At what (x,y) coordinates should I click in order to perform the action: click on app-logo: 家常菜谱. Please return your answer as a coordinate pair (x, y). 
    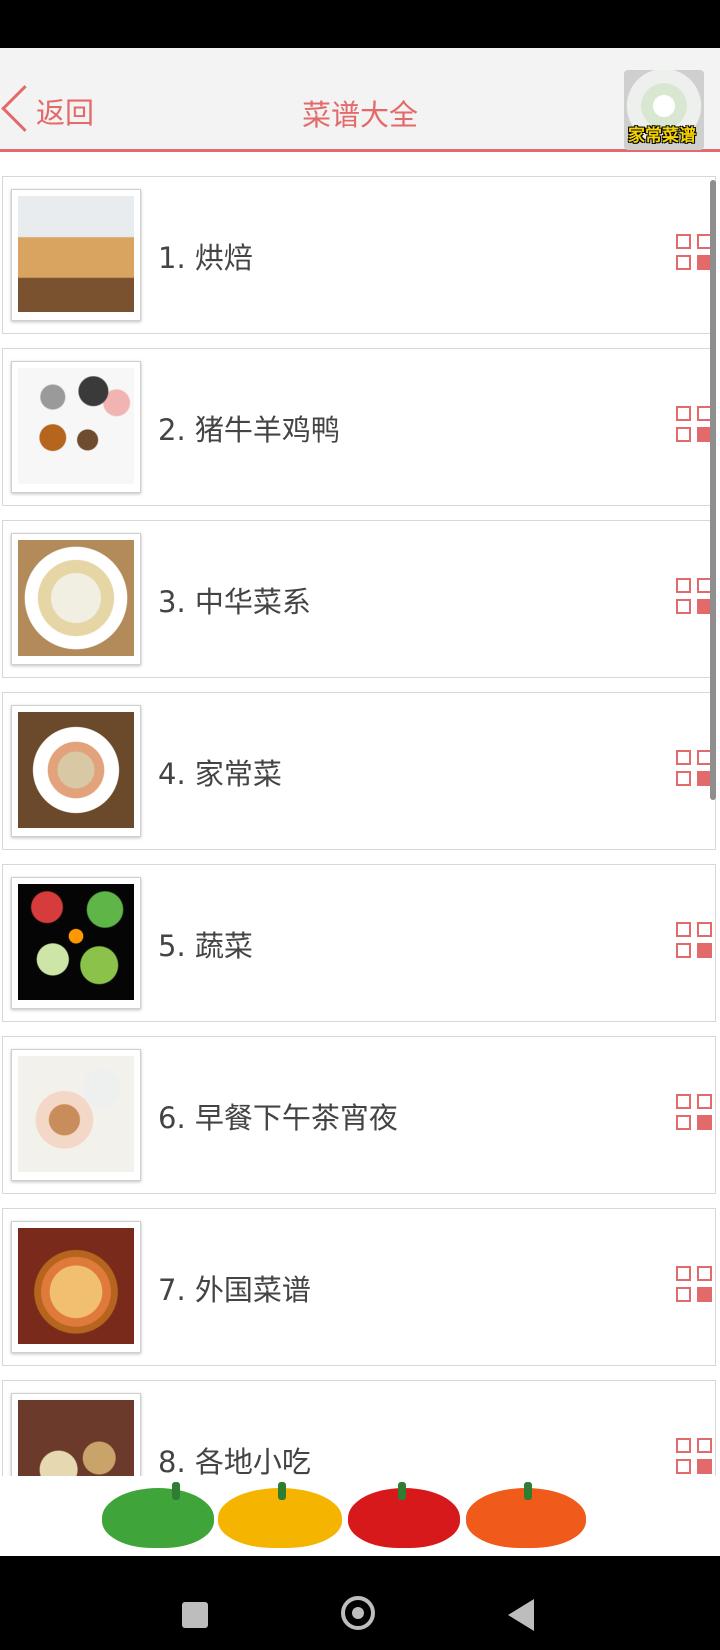
    Looking at the image, I should click on (664, 110).